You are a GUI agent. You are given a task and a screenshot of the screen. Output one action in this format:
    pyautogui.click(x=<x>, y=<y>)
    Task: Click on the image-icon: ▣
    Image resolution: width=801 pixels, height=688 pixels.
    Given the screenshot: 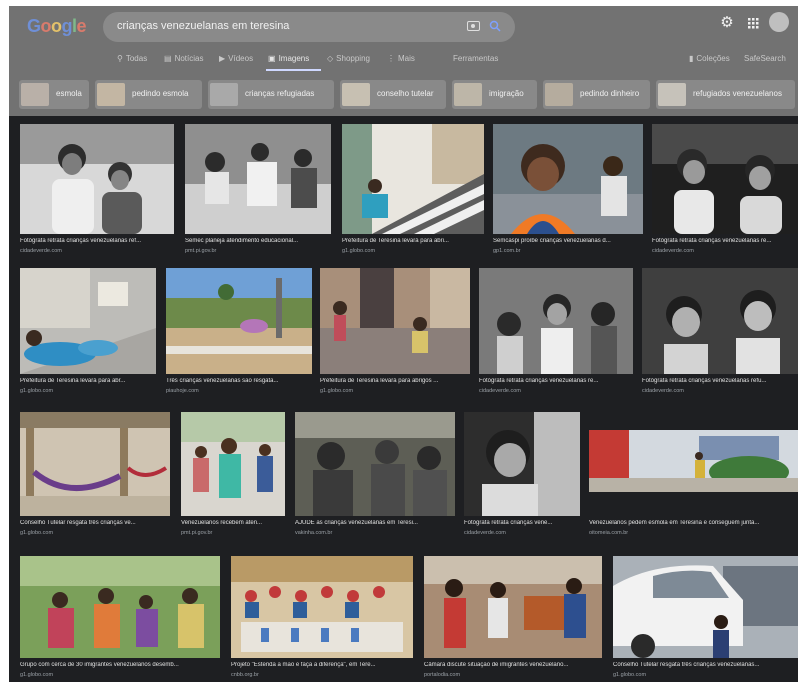 What is the action you would take?
    pyautogui.click(x=272, y=58)
    